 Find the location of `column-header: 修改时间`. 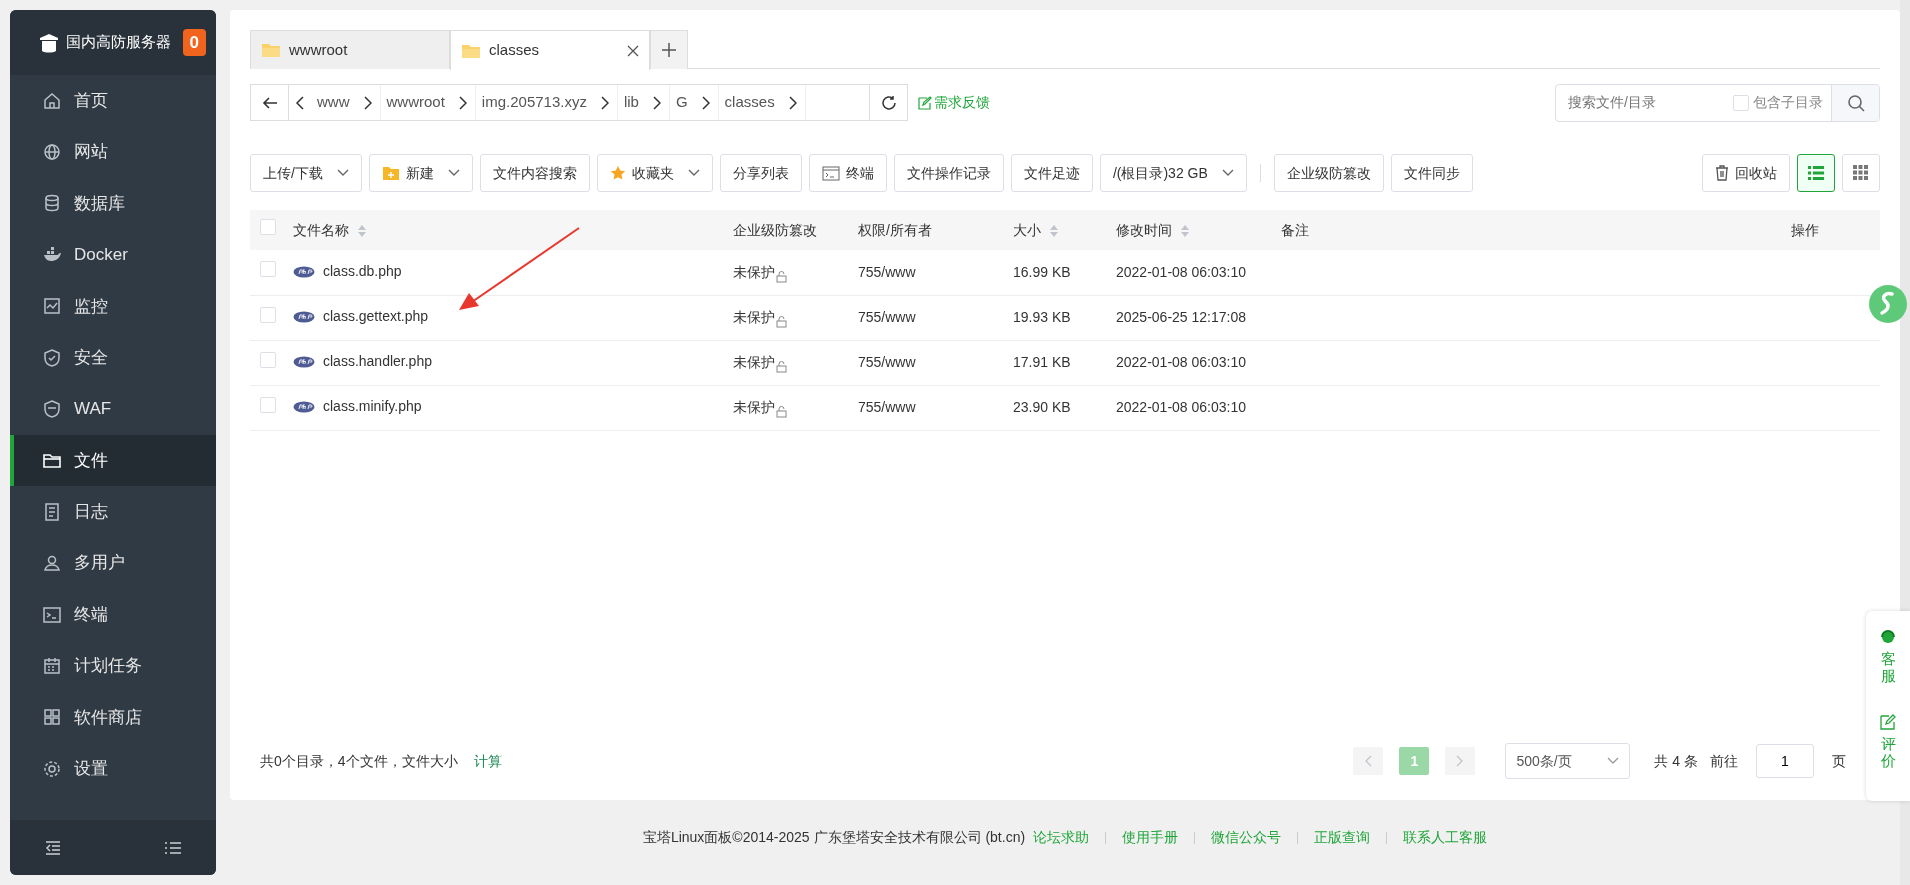

column-header: 修改时间 is located at coordinates (1144, 229).